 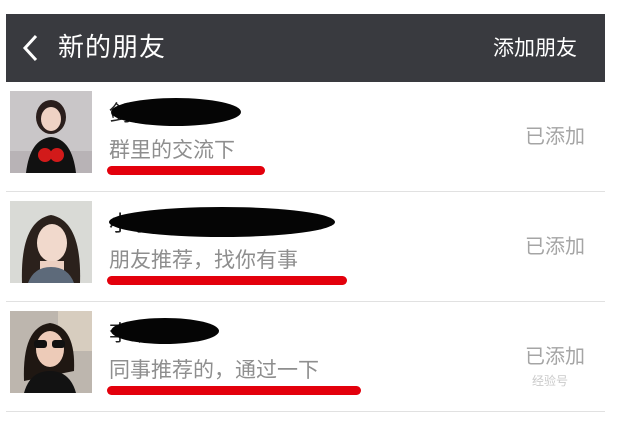 I want to click on back-button, so click(x=31, y=48).